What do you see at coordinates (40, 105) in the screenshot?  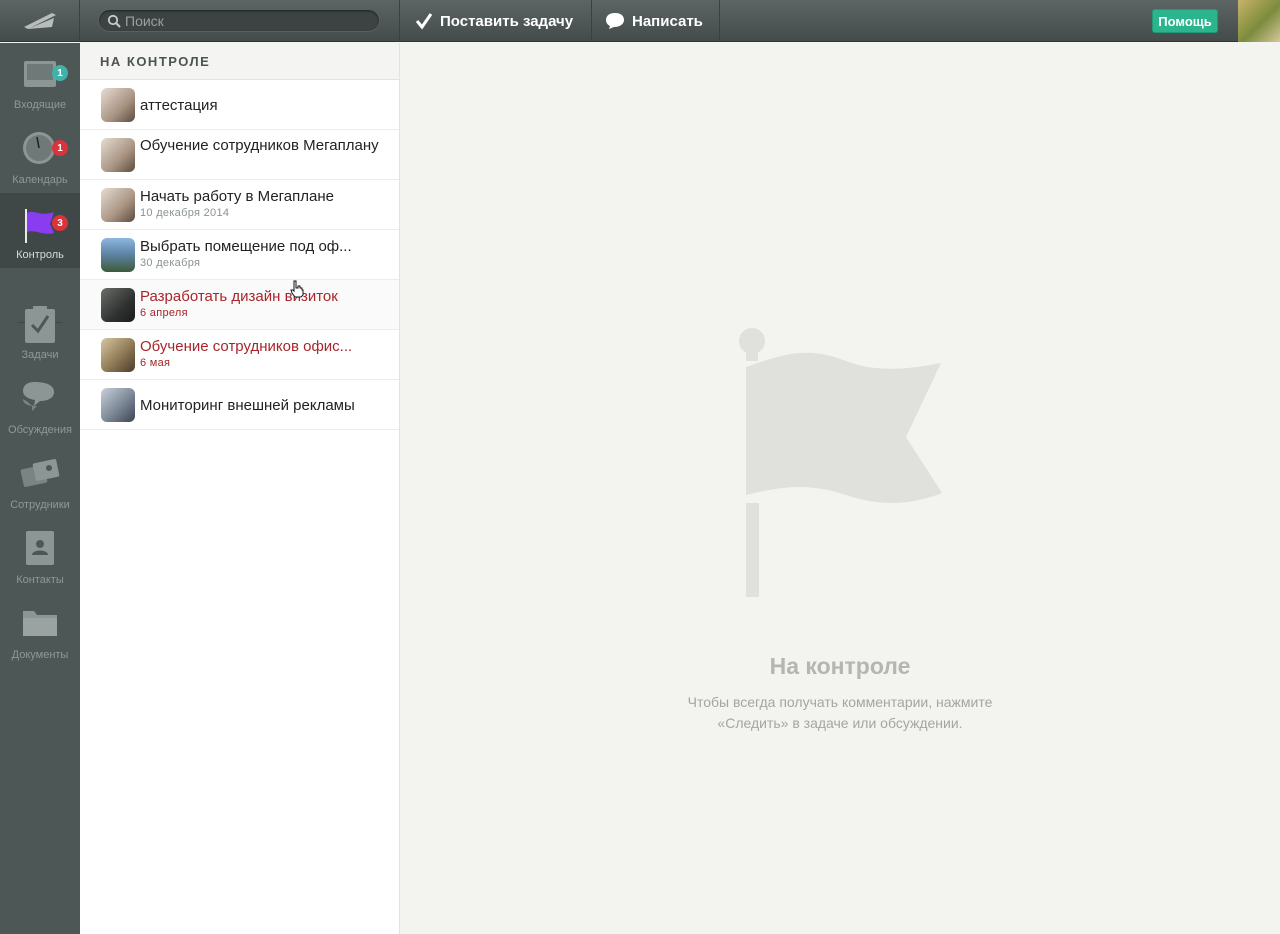 I see `nav-label-inbox: Входящие` at bounding box center [40, 105].